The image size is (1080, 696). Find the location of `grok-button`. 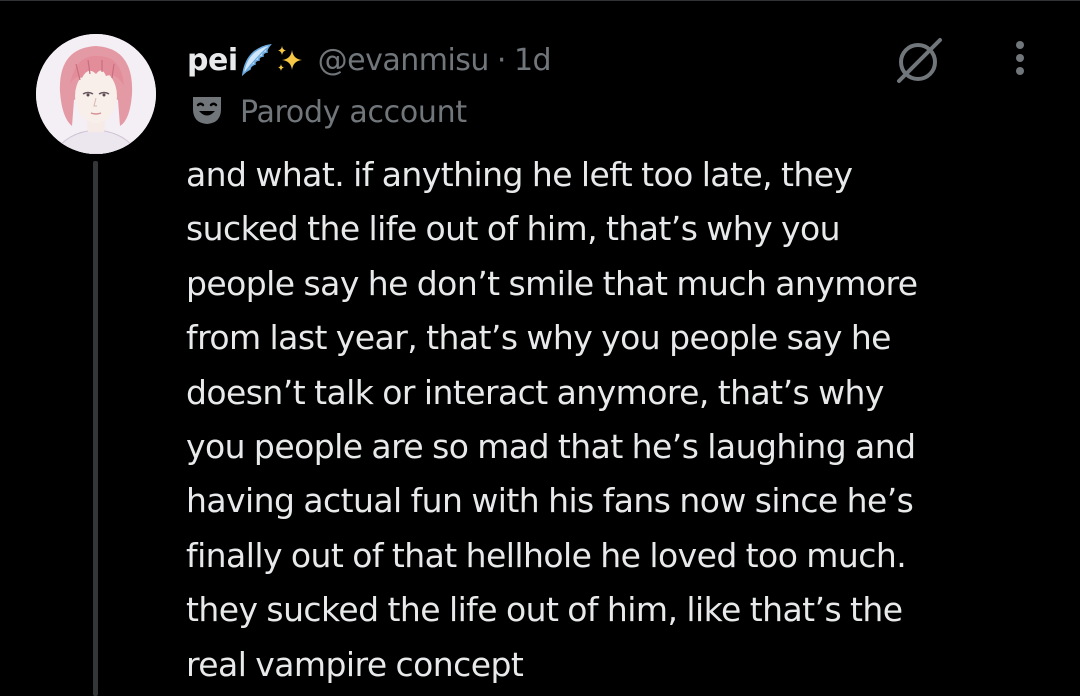

grok-button is located at coordinates (921, 60).